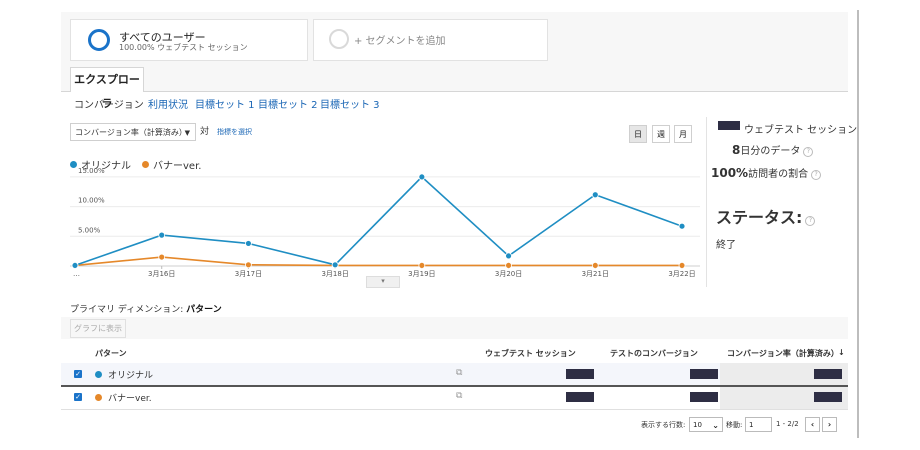 This screenshot has height=450, width=920. Describe the element at coordinates (801, 130) in the screenshot. I see `info-title: ウェブテスト セッション` at that location.